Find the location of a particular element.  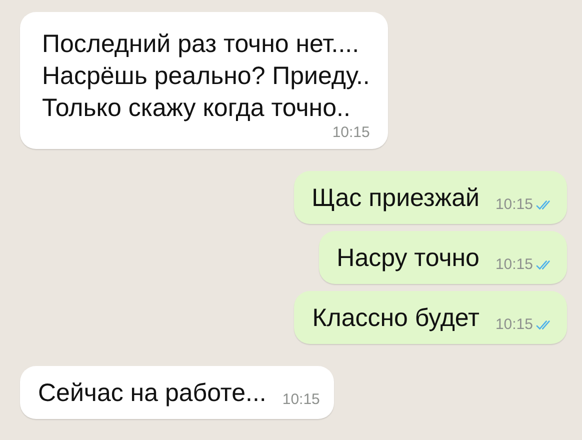

message-text: Последний раз точно нет.... Насрёшь реально? Приеду.. Только скажу когда точно.. is located at coordinates (206, 76).